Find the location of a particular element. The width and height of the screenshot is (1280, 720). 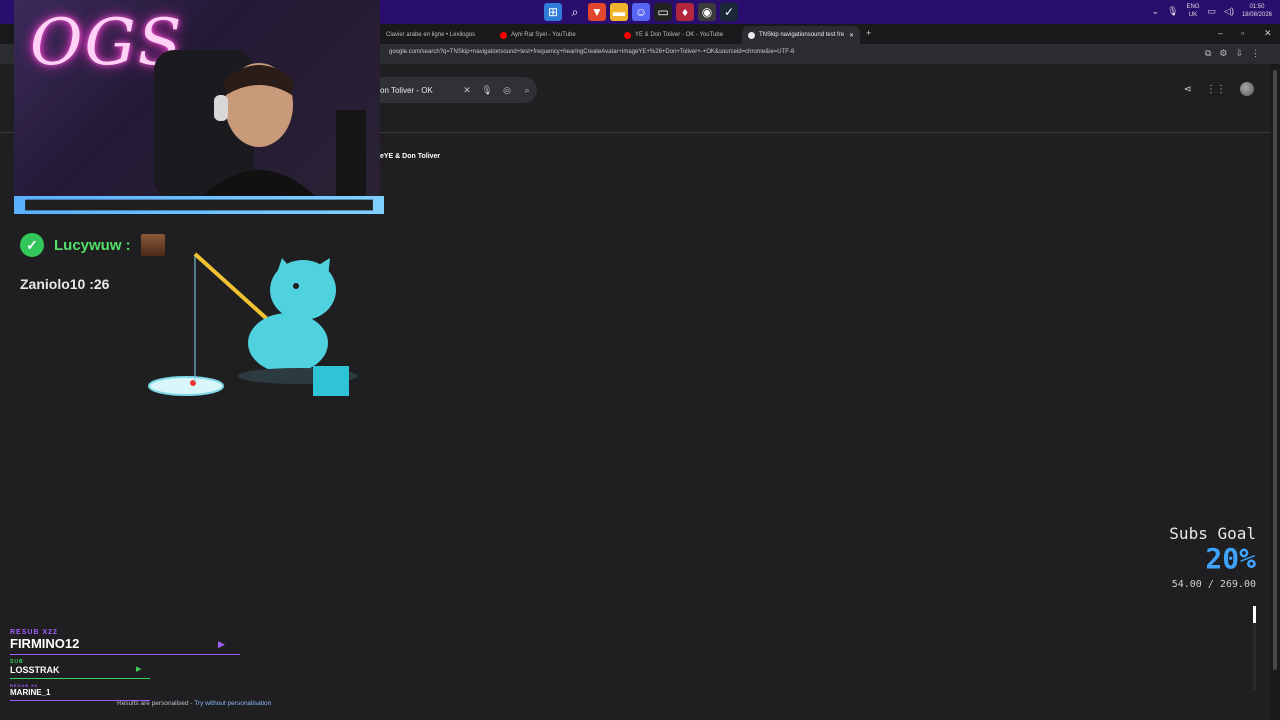

browser-tab: YE & Don Toliver - OK - YouTube is located at coordinates (678, 35).